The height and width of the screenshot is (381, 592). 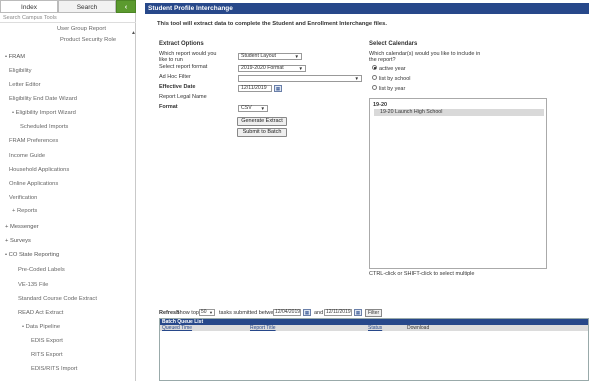 I want to click on calendar-option: 19-20 Launch High School, so click(x=459, y=112).